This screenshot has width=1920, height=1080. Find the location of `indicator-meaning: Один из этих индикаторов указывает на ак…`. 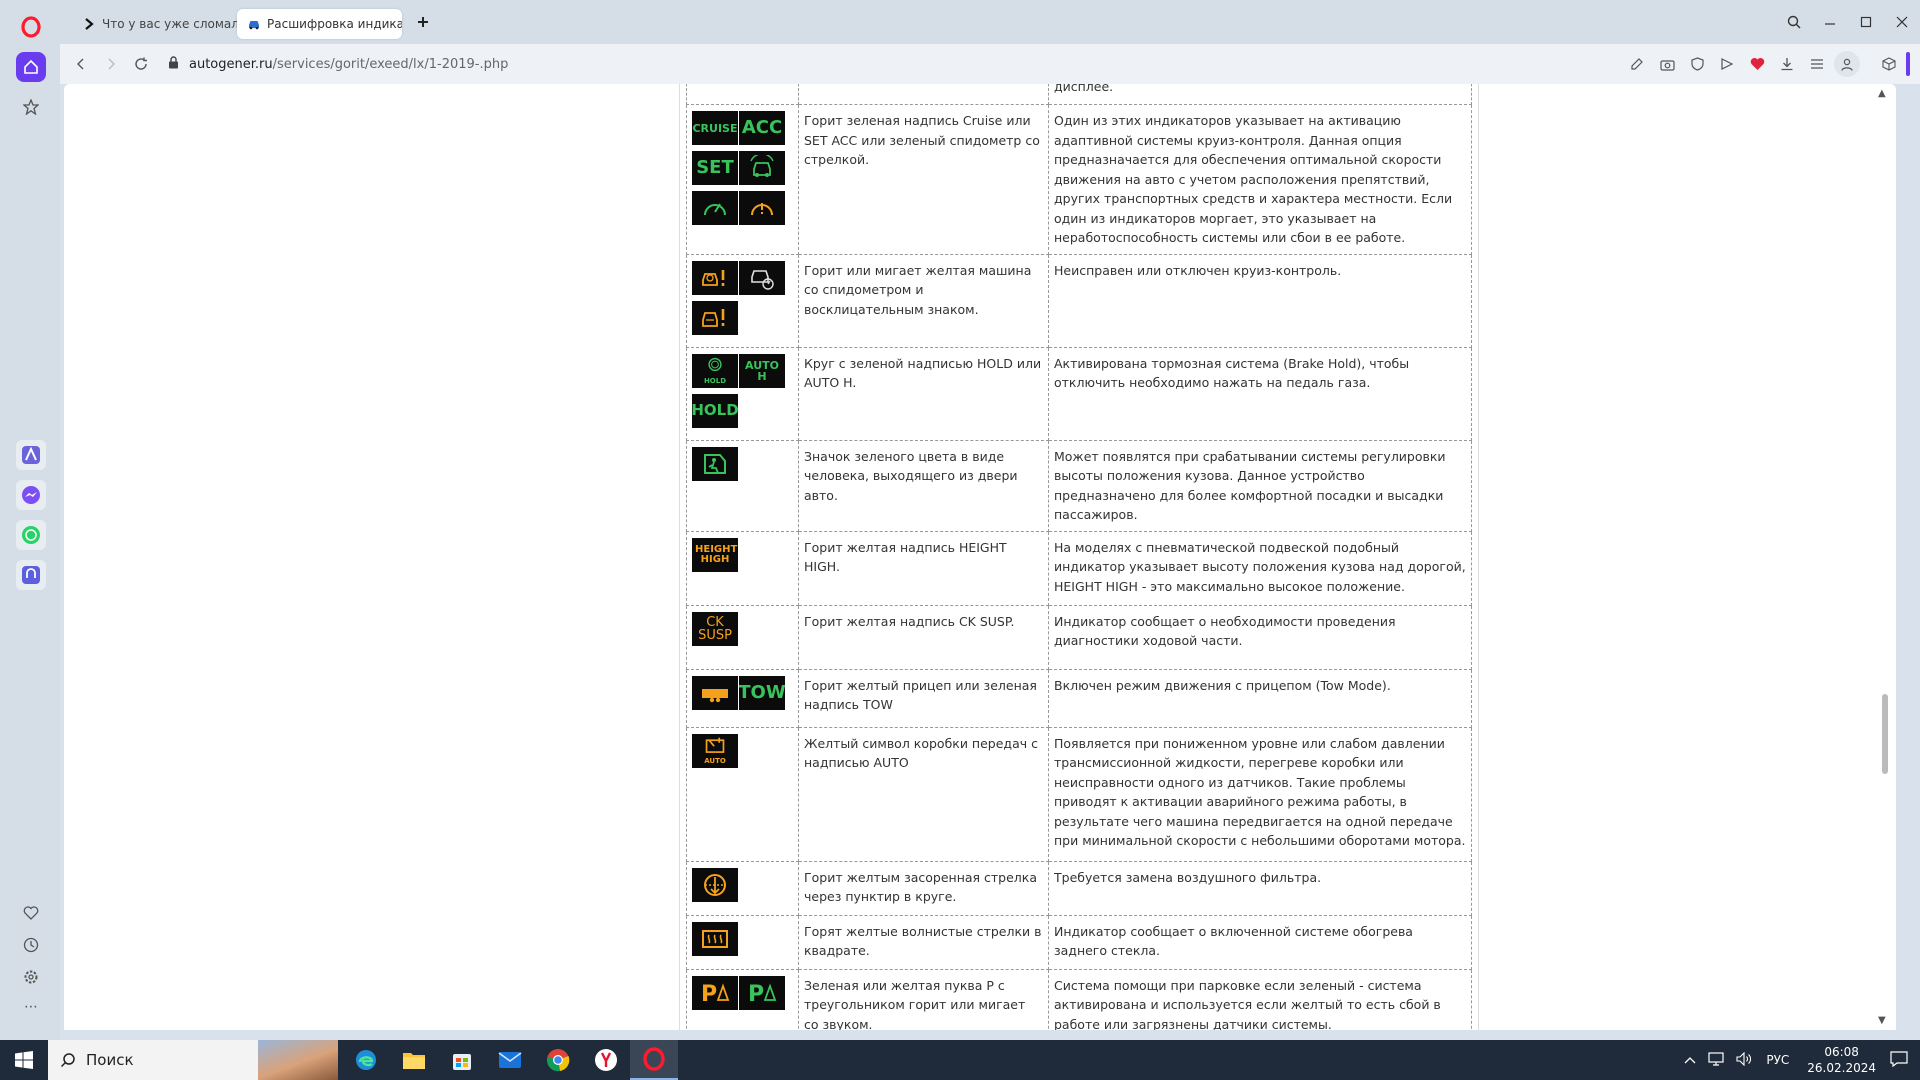

indicator-meaning: Один из этих индикаторов указывает на ак… is located at coordinates (1260, 179).